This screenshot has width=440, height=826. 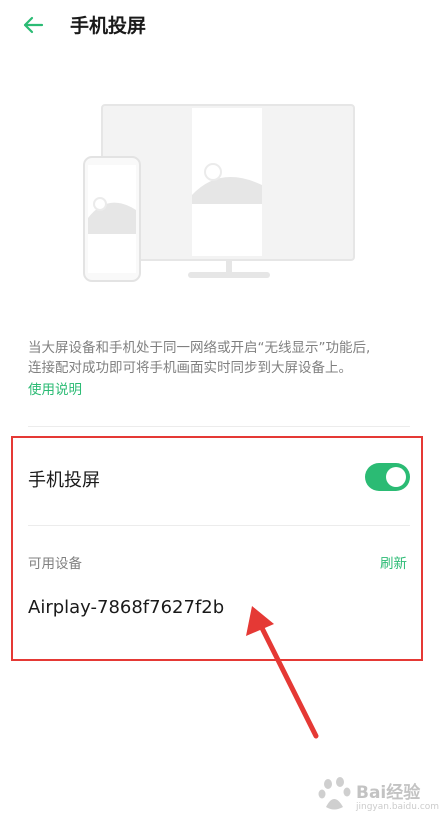 What do you see at coordinates (199, 348) in the screenshot?
I see `description-line-1: 当大屏设备和手机处于同一网络或开启“无线显示”功能后,` at bounding box center [199, 348].